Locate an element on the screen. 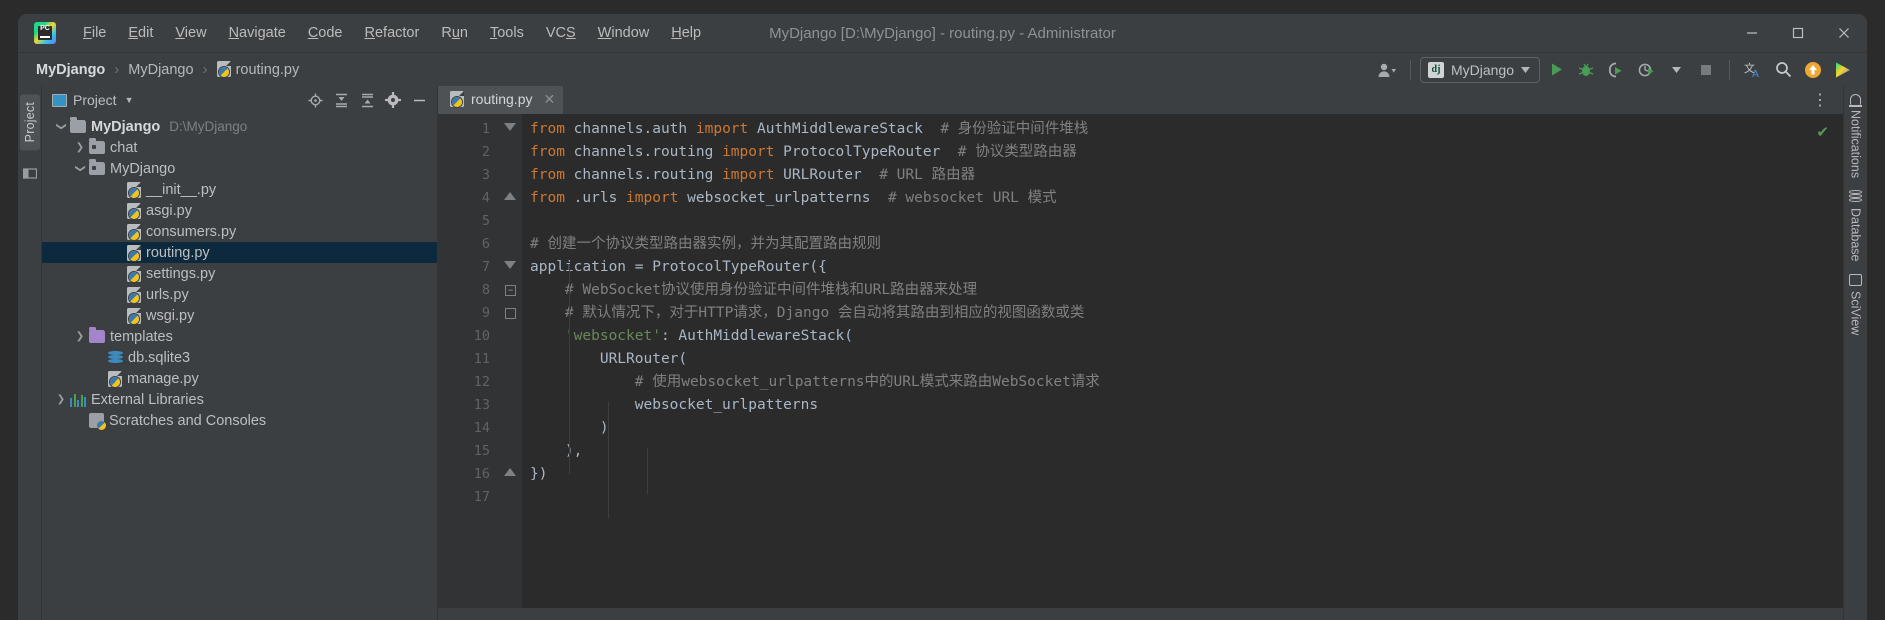 The height and width of the screenshot is (620, 1885). menu-item-tools: Tools is located at coordinates (507, 33).